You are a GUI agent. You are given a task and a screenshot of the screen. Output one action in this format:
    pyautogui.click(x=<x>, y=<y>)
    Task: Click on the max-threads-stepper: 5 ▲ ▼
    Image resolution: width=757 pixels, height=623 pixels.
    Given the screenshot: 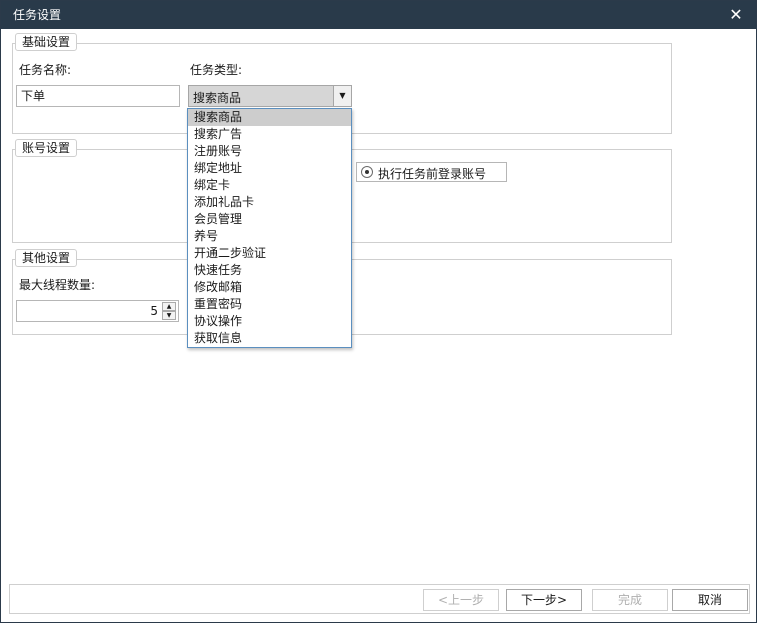 What is the action you would take?
    pyautogui.click(x=97, y=311)
    